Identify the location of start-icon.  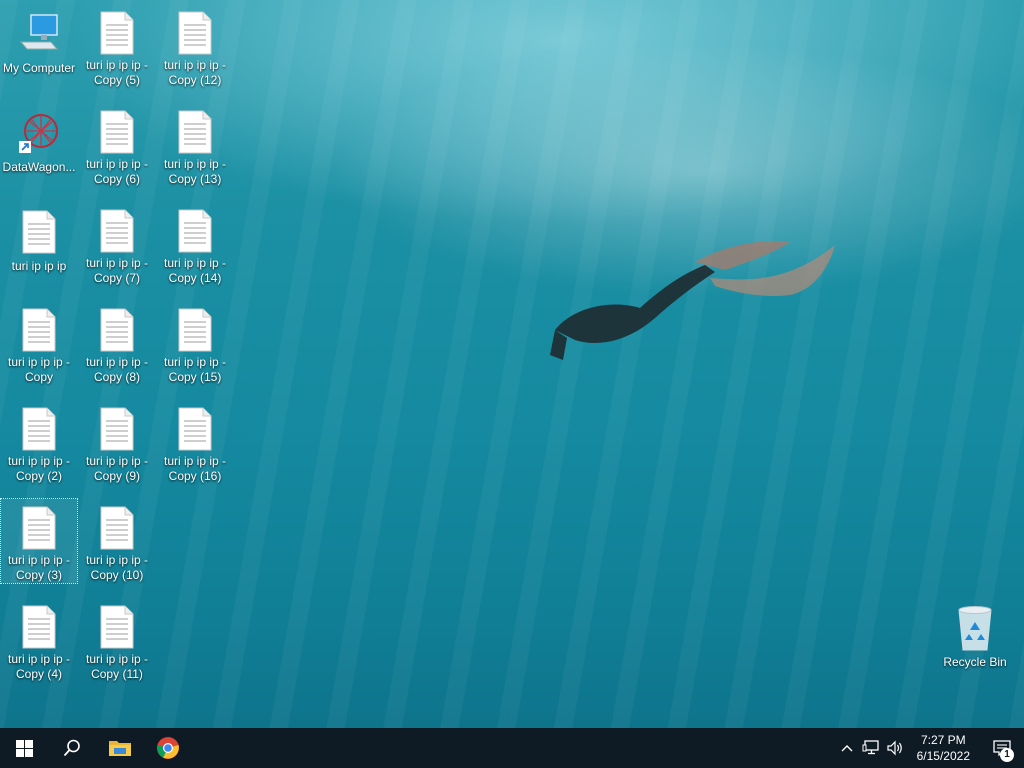
(24, 748).